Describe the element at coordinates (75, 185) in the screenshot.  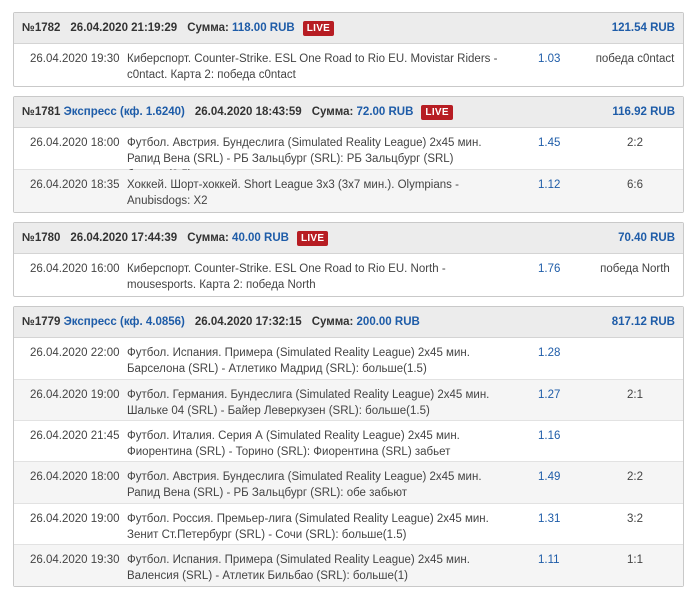
I see `event-date: 26.04.2020 18:35` at that location.